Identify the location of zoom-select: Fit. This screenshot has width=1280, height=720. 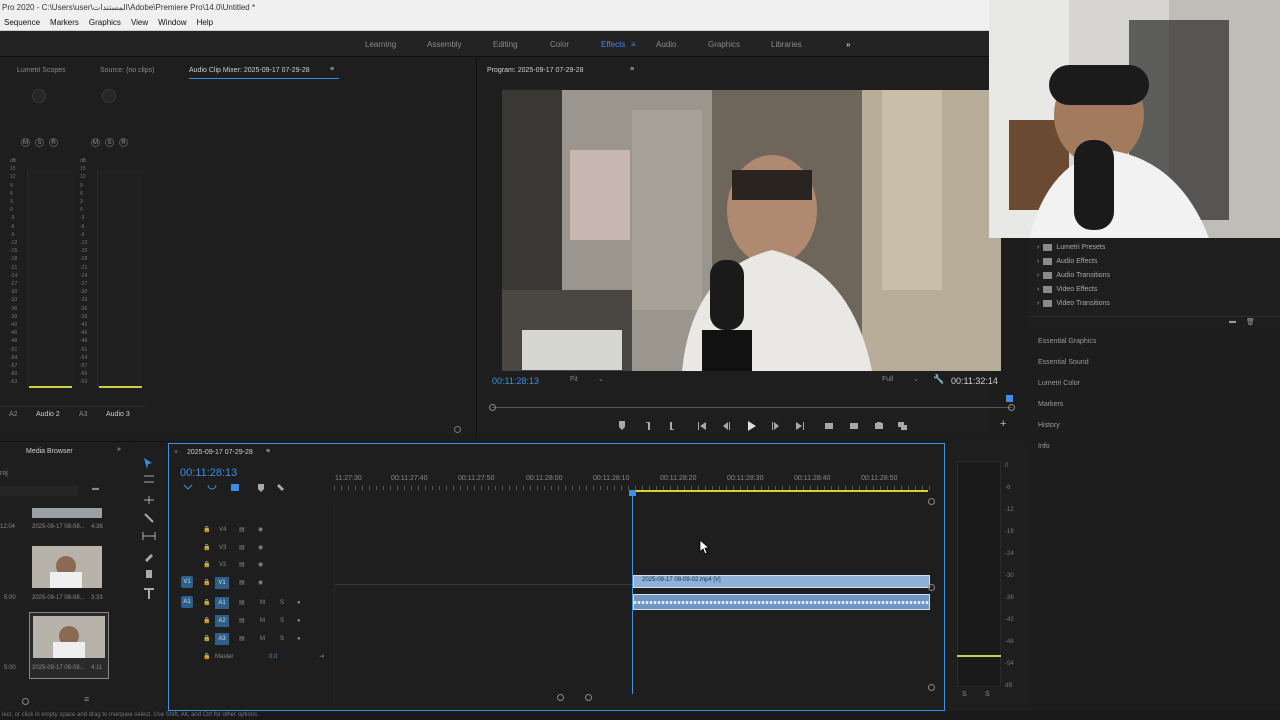
(574, 379).